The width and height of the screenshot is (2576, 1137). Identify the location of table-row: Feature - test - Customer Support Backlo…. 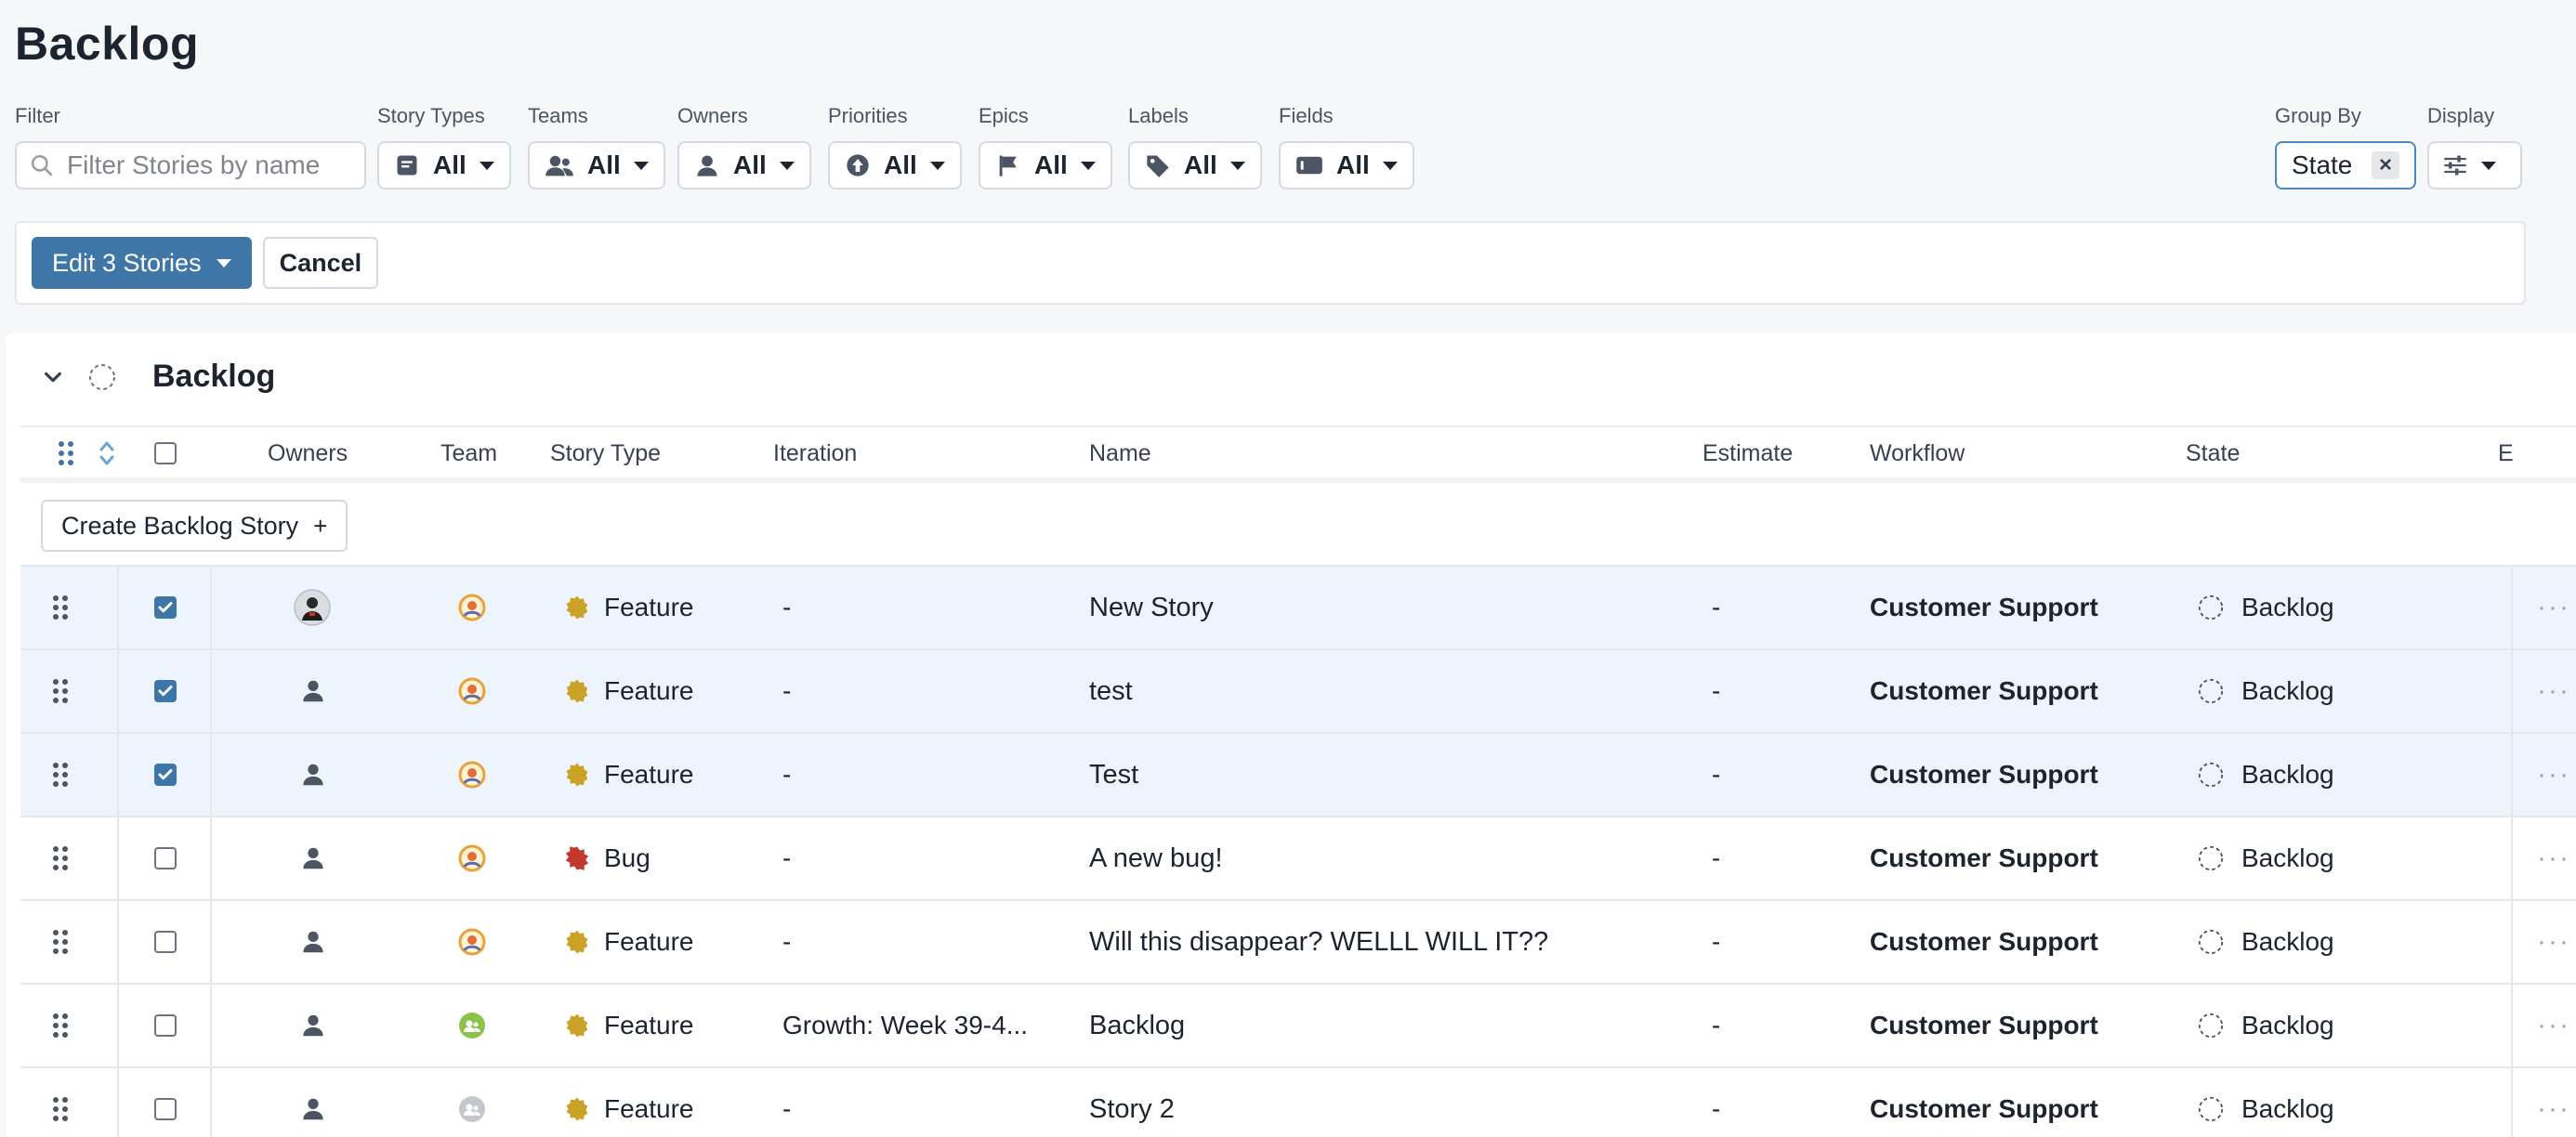
(1298, 692).